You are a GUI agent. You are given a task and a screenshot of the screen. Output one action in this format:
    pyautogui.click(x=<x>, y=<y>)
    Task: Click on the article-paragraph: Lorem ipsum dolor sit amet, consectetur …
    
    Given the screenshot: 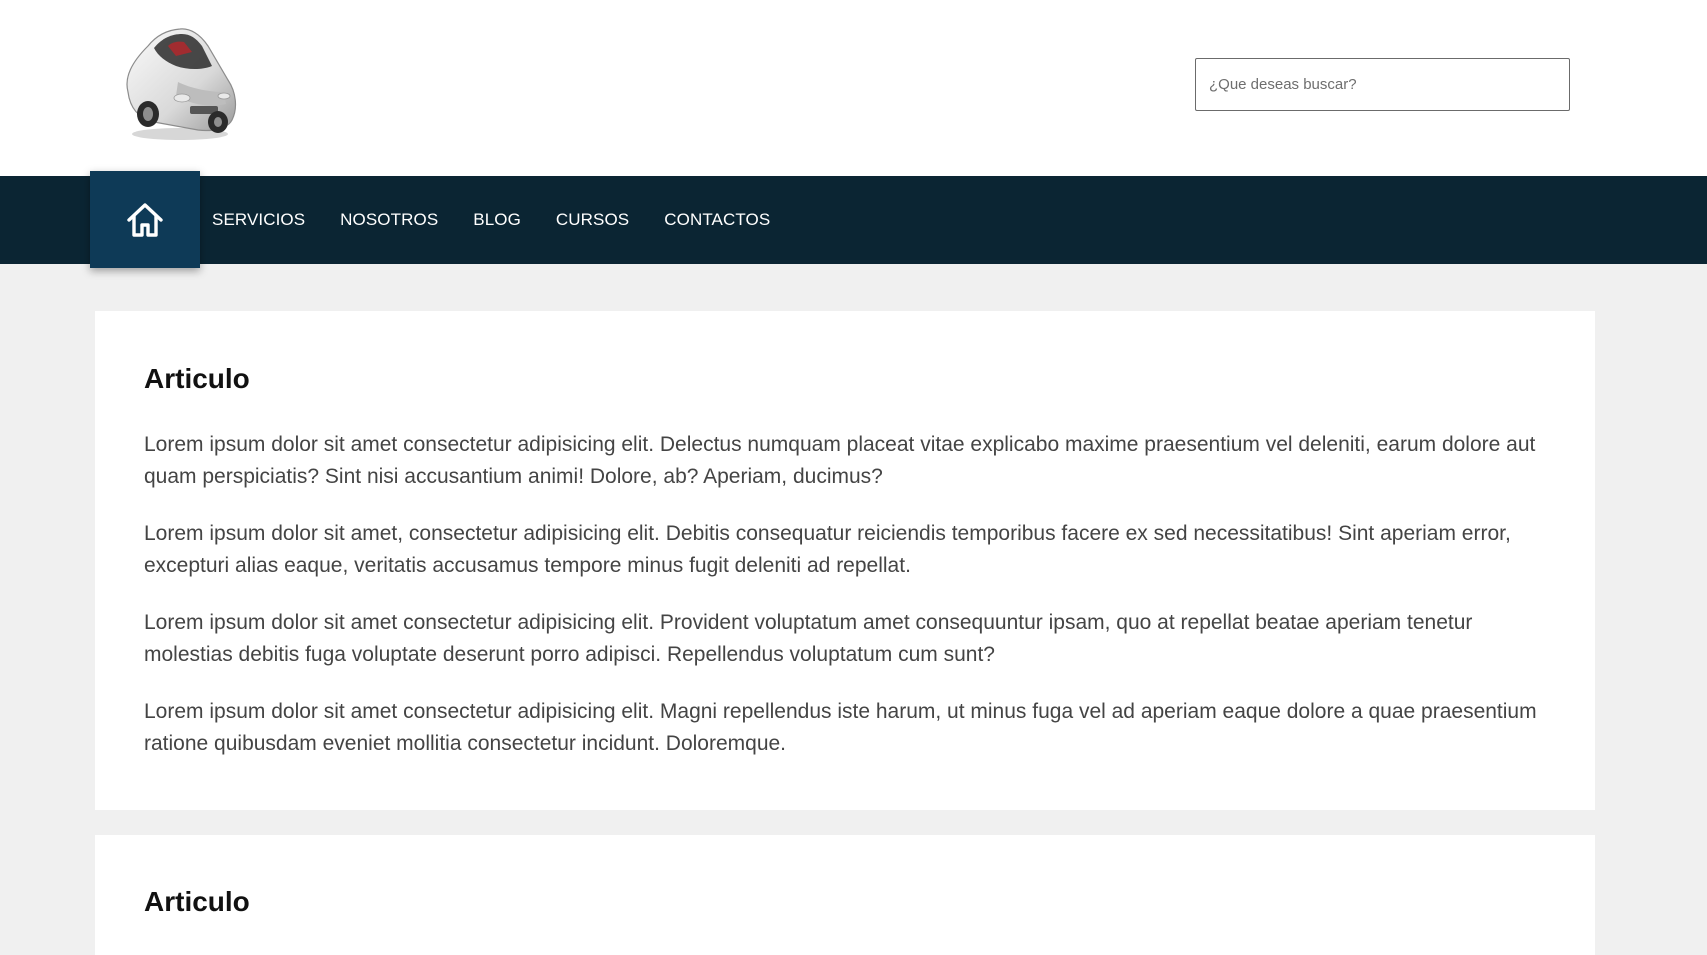 What is the action you would take?
    pyautogui.click(x=827, y=549)
    